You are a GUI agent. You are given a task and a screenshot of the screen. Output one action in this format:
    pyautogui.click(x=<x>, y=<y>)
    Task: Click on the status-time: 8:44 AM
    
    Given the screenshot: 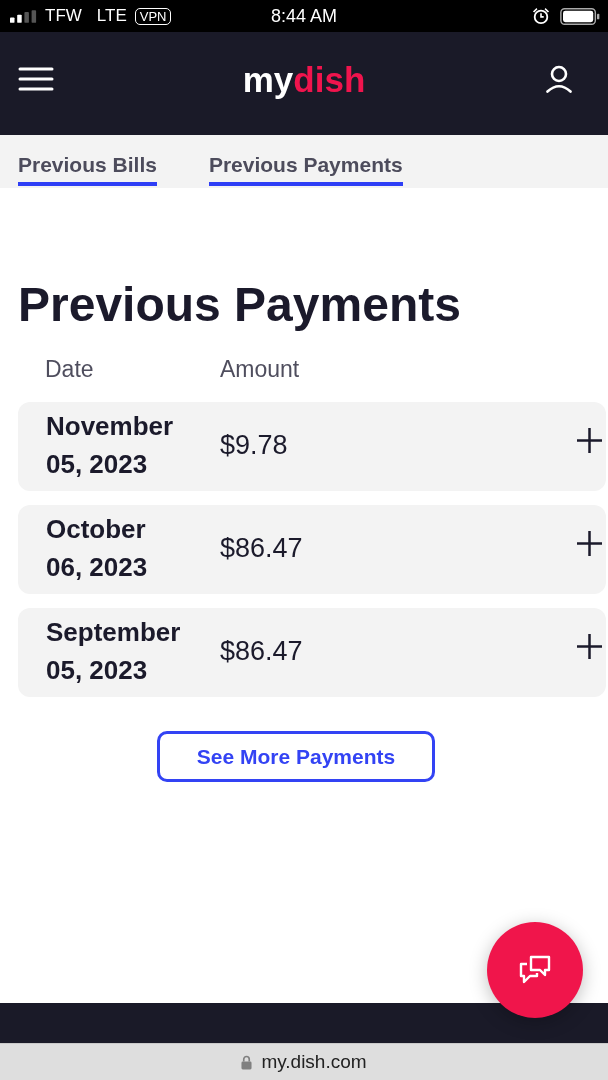 What is the action you would take?
    pyautogui.click(x=304, y=16)
    